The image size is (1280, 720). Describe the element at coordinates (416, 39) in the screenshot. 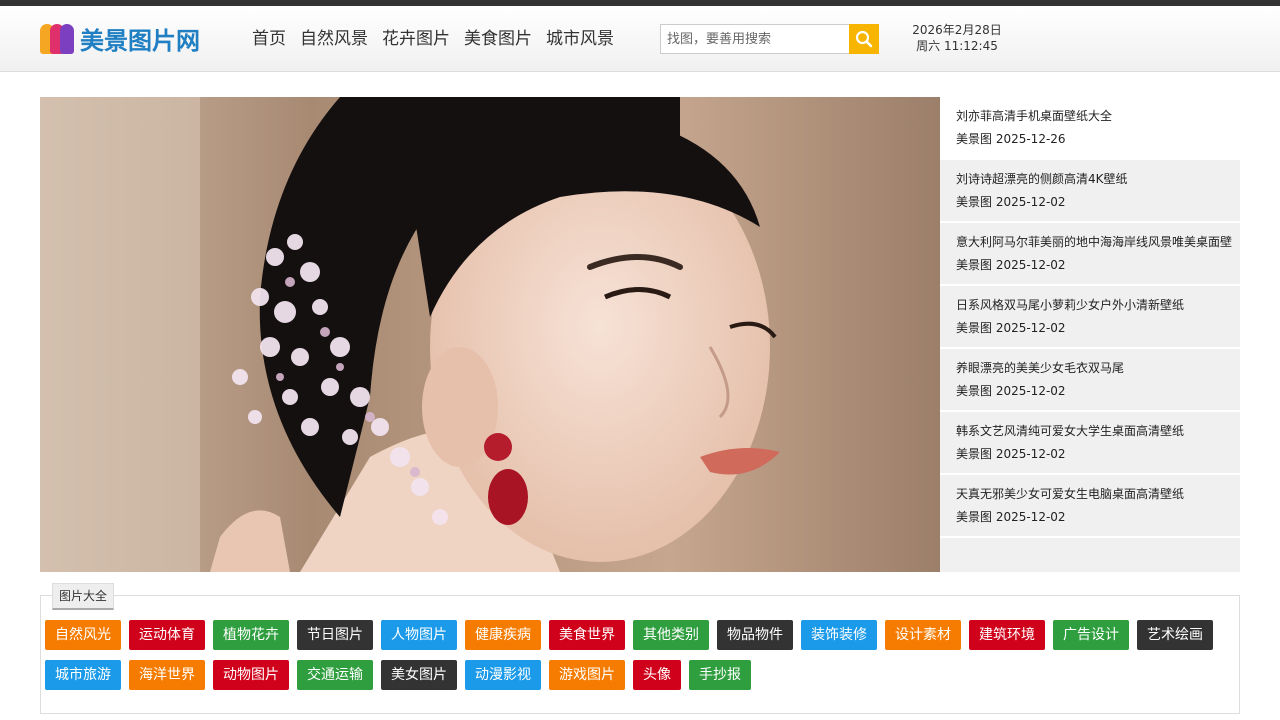

I see `nav-item-flowers: 花卉图片` at that location.